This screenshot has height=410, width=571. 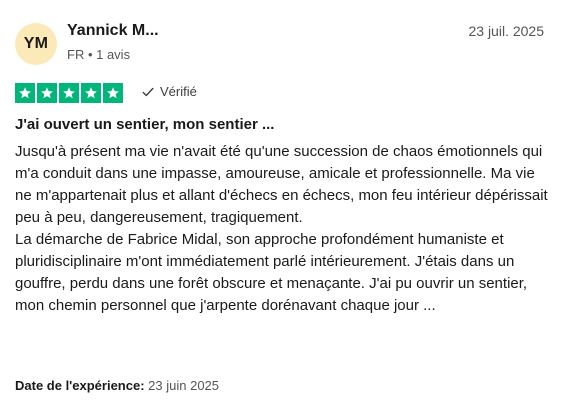 What do you see at coordinates (184, 385) in the screenshot?
I see `experience-date-value: 23 juin 2025` at bounding box center [184, 385].